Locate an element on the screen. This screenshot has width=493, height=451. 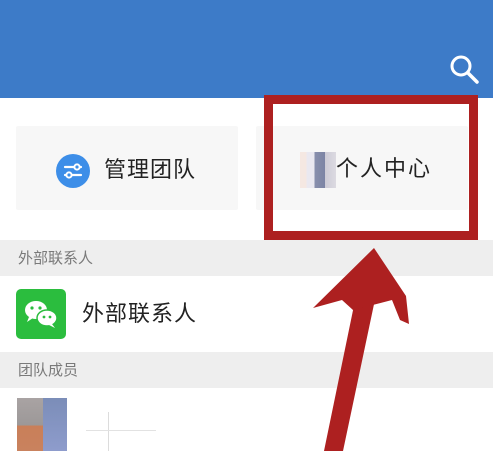
team-members-header-label: 团队成员 is located at coordinates (48, 370).